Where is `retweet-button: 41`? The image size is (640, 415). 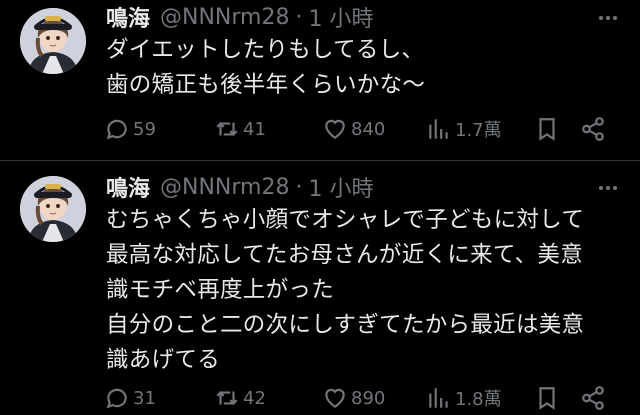 retweet-button: 41 is located at coordinates (240, 129).